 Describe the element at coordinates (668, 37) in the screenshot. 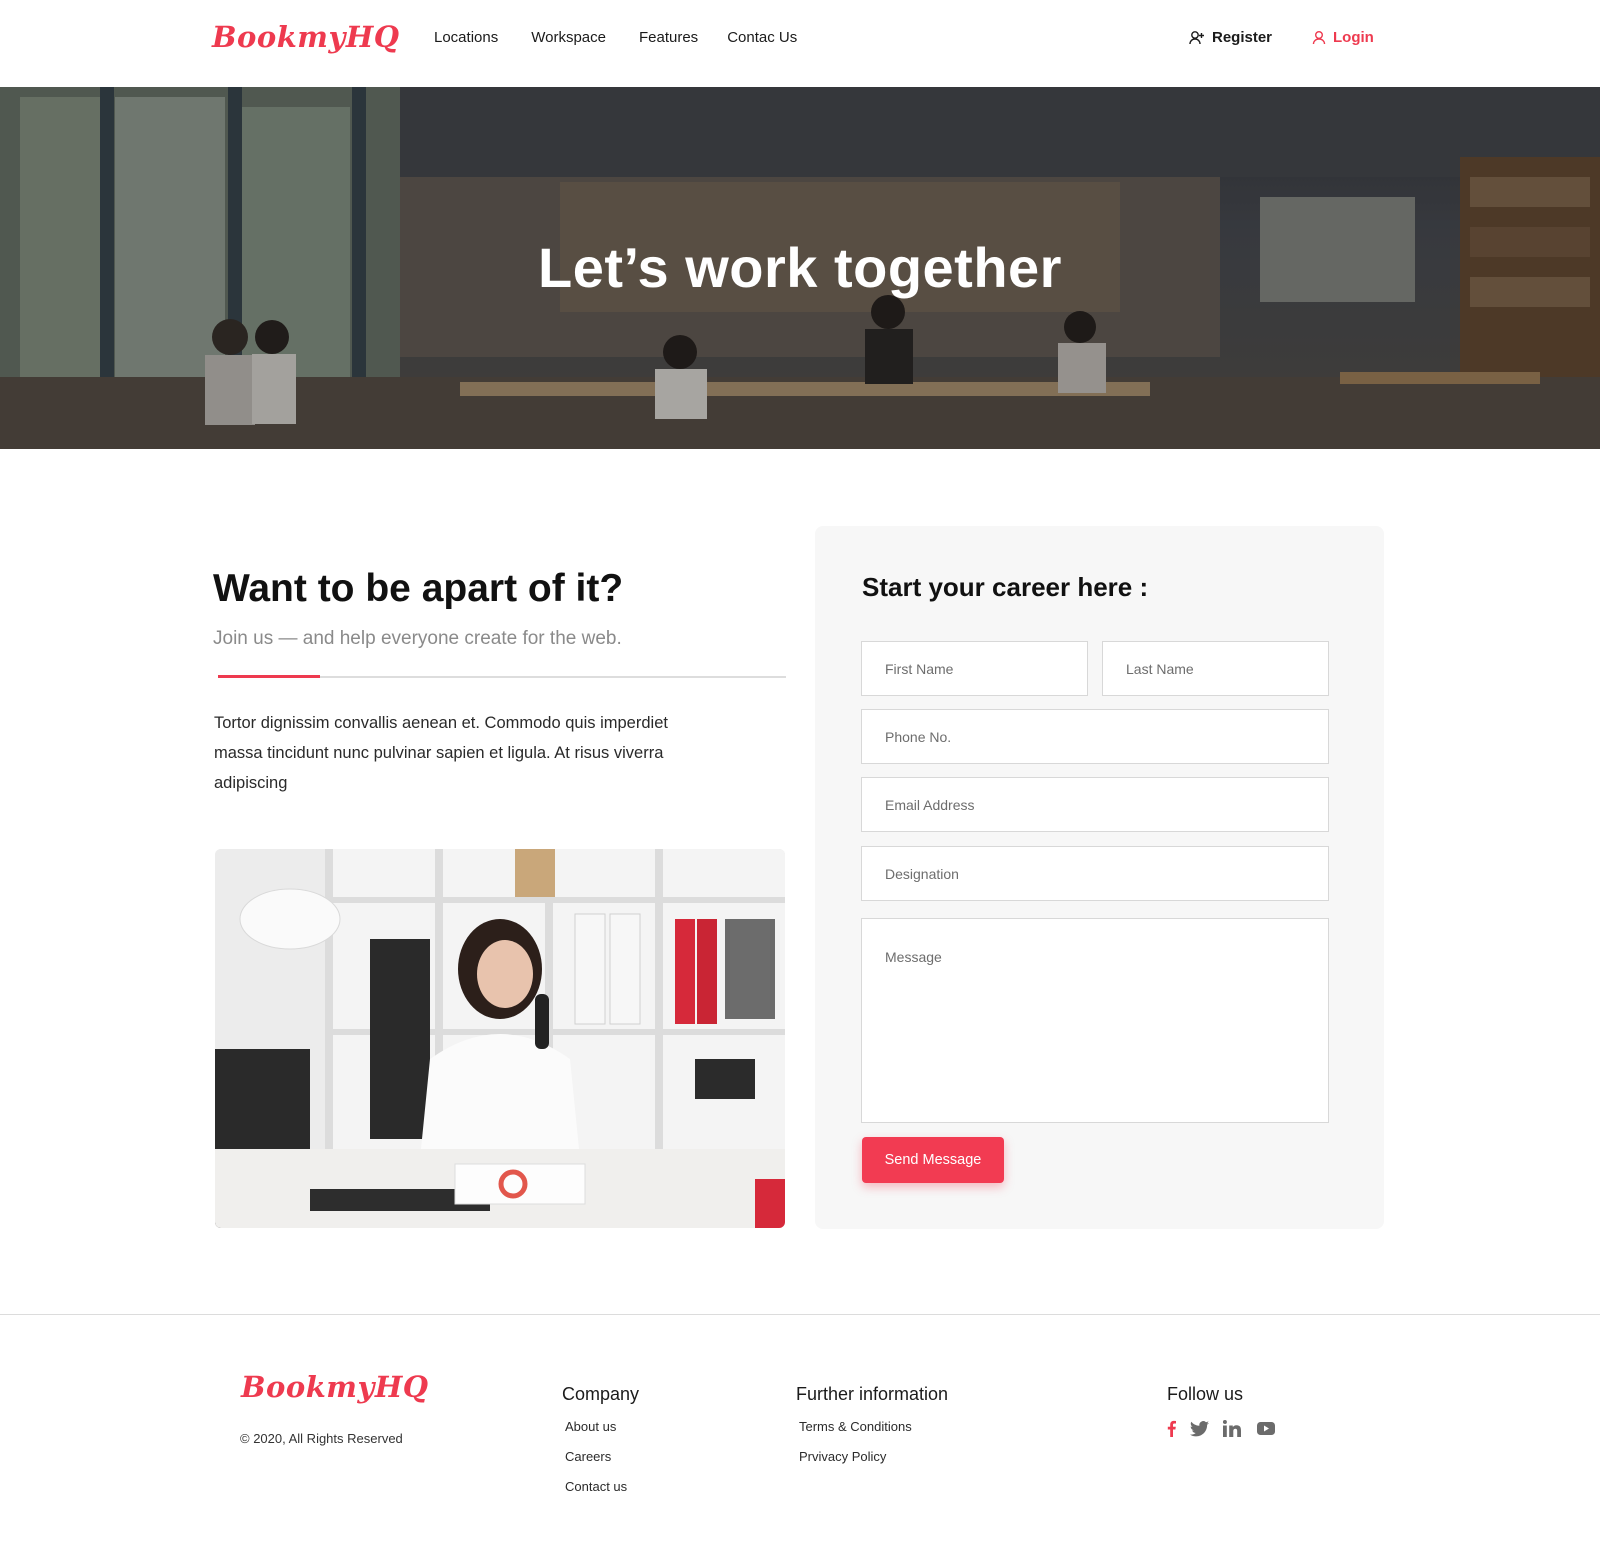

I see `nav-features: Features` at that location.